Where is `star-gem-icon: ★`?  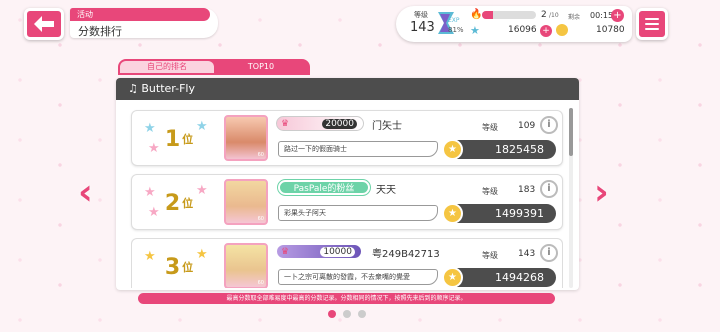 star-gem-icon: ★ is located at coordinates (475, 30).